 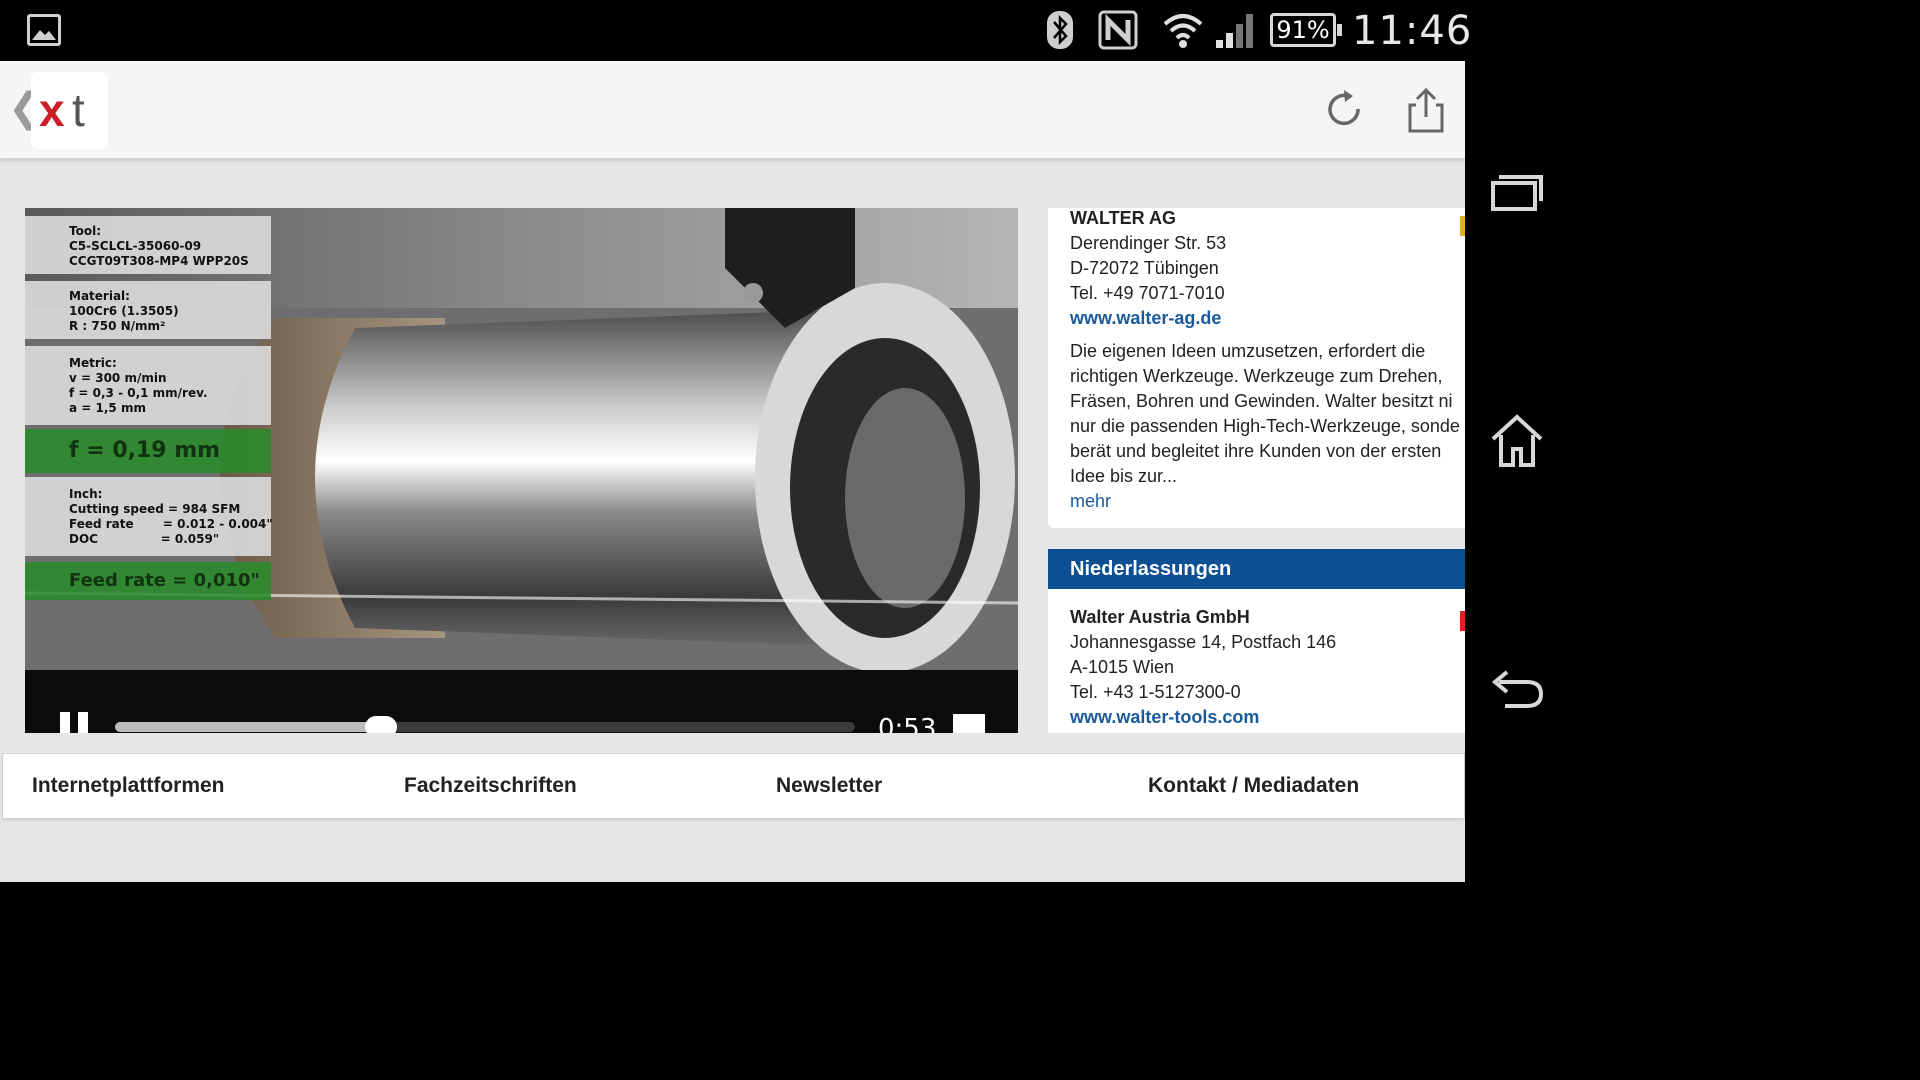 I want to click on gallery-notification-icon, so click(x=44, y=30).